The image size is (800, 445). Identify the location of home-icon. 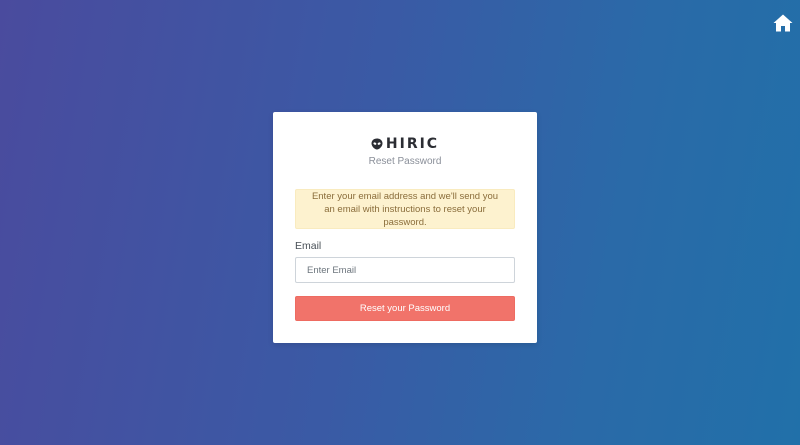
(783, 23).